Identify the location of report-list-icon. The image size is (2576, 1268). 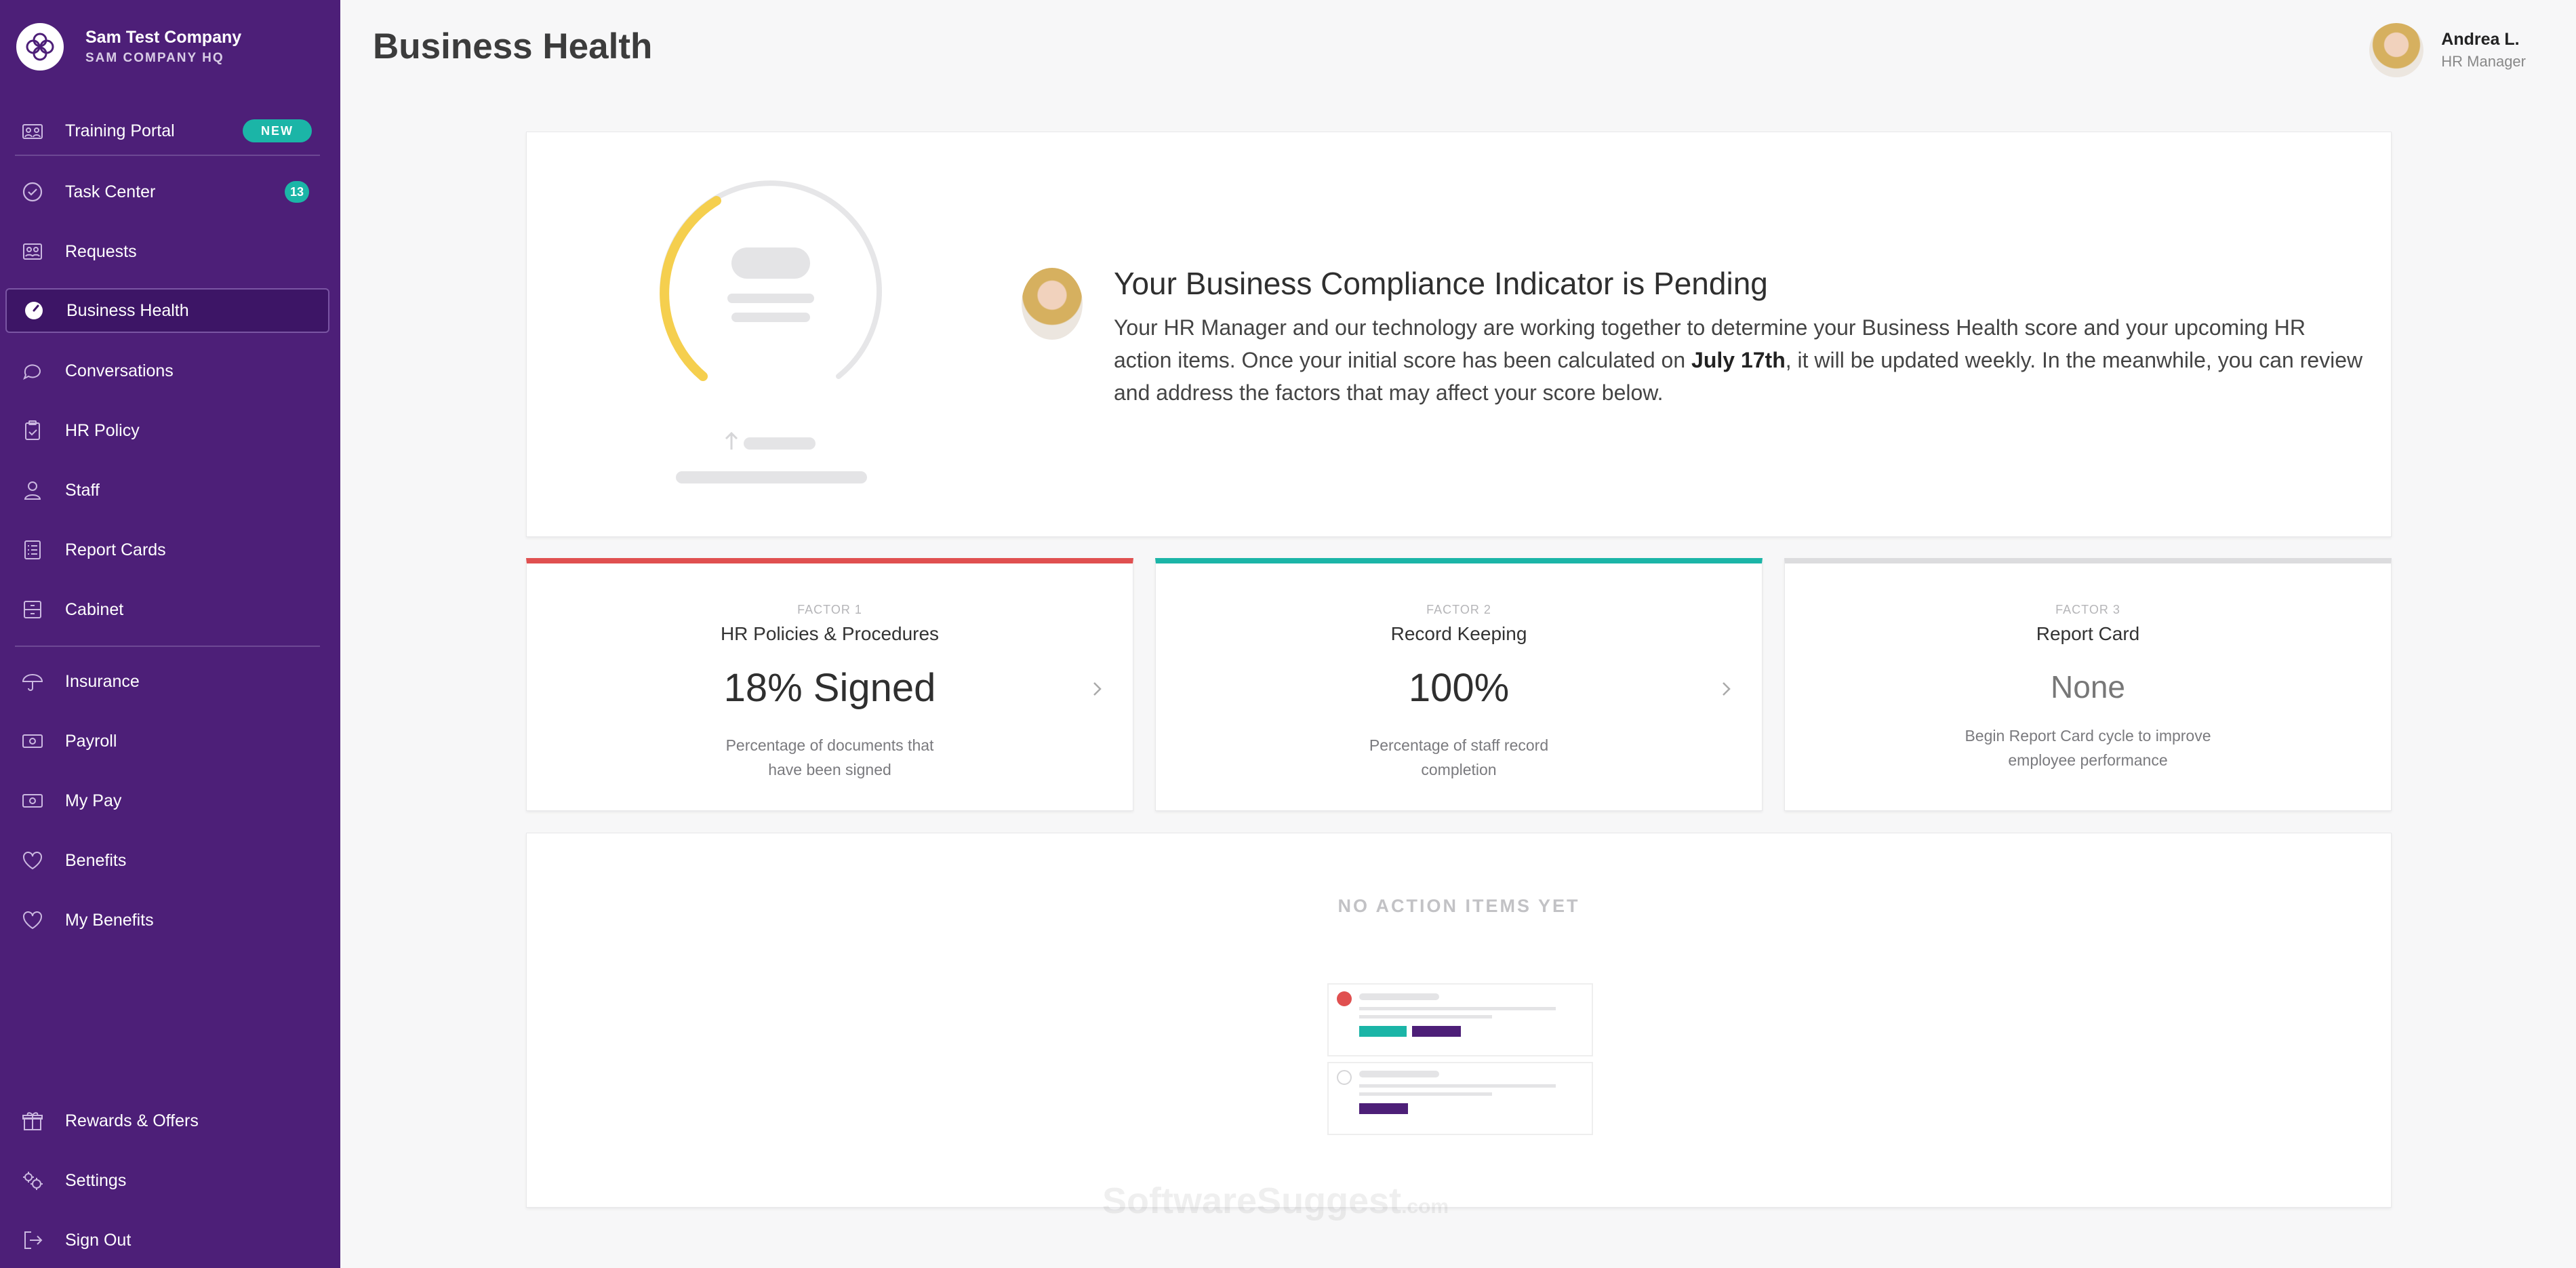
(32, 550).